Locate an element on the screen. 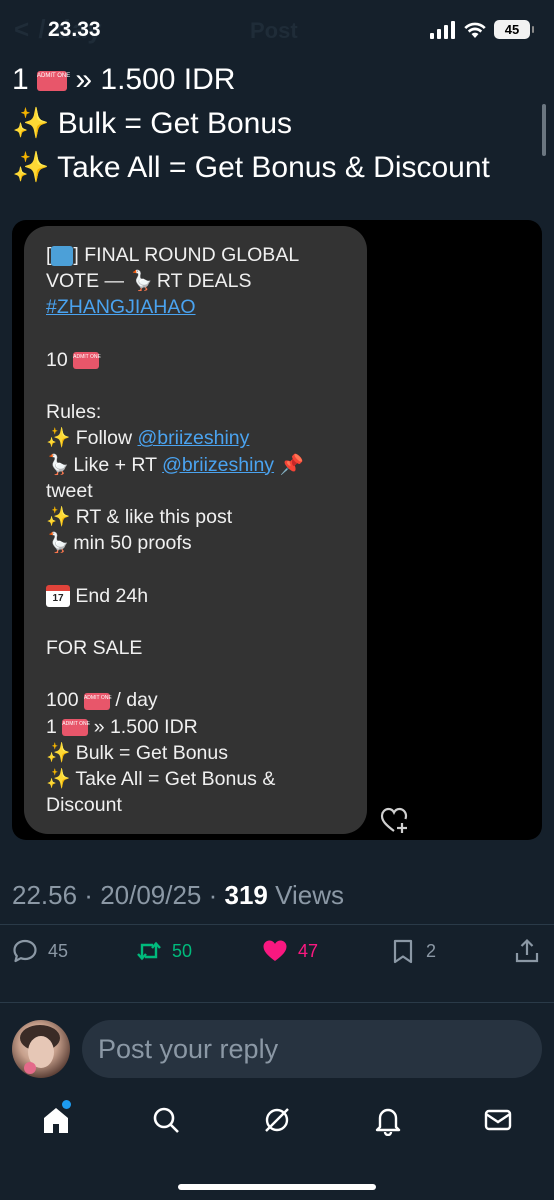 The image size is (554, 1200). avatar is located at coordinates (41, 1049).